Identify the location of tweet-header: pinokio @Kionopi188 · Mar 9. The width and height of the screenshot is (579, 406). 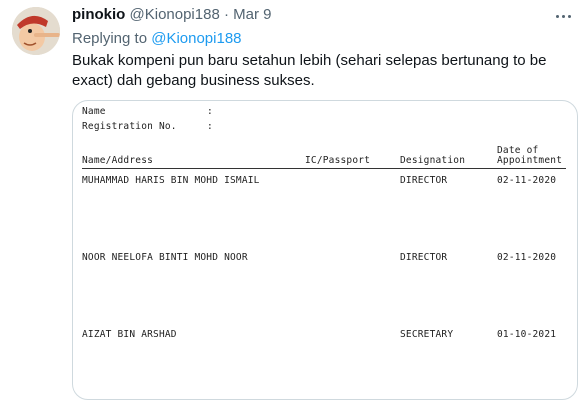
(171, 14).